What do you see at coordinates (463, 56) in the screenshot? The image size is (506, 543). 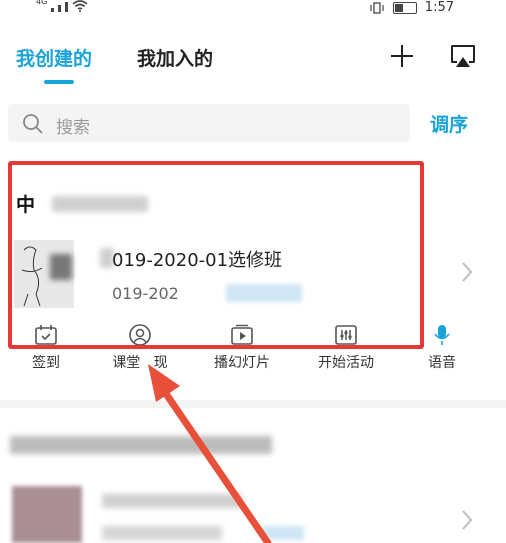 I see `screen-cast-icon` at bounding box center [463, 56].